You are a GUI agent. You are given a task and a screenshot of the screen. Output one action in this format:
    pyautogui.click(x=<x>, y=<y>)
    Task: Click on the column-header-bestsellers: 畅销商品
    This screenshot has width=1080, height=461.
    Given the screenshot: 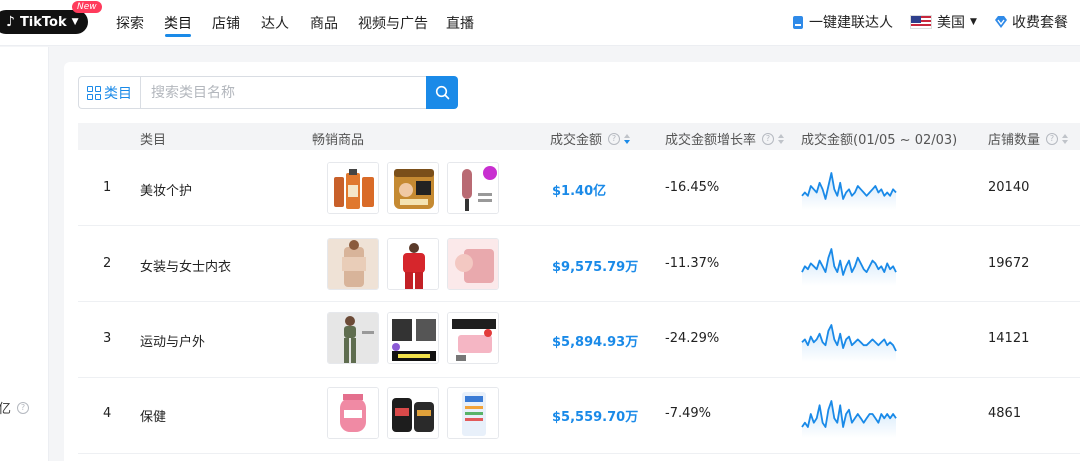 What is the action you would take?
    pyautogui.click(x=338, y=140)
    